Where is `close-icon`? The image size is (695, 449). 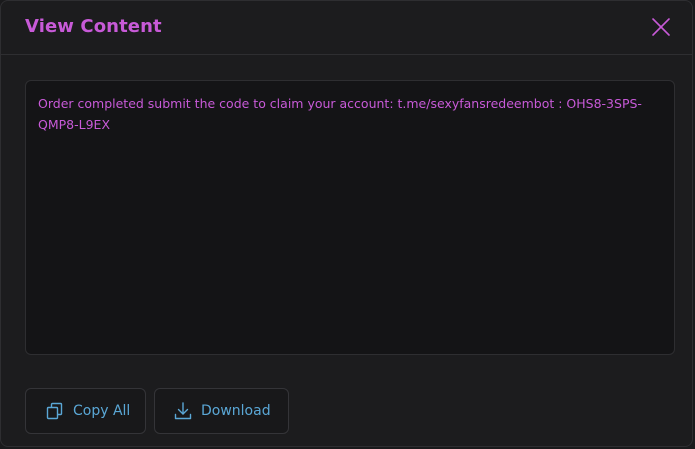
close-icon is located at coordinates (661, 27).